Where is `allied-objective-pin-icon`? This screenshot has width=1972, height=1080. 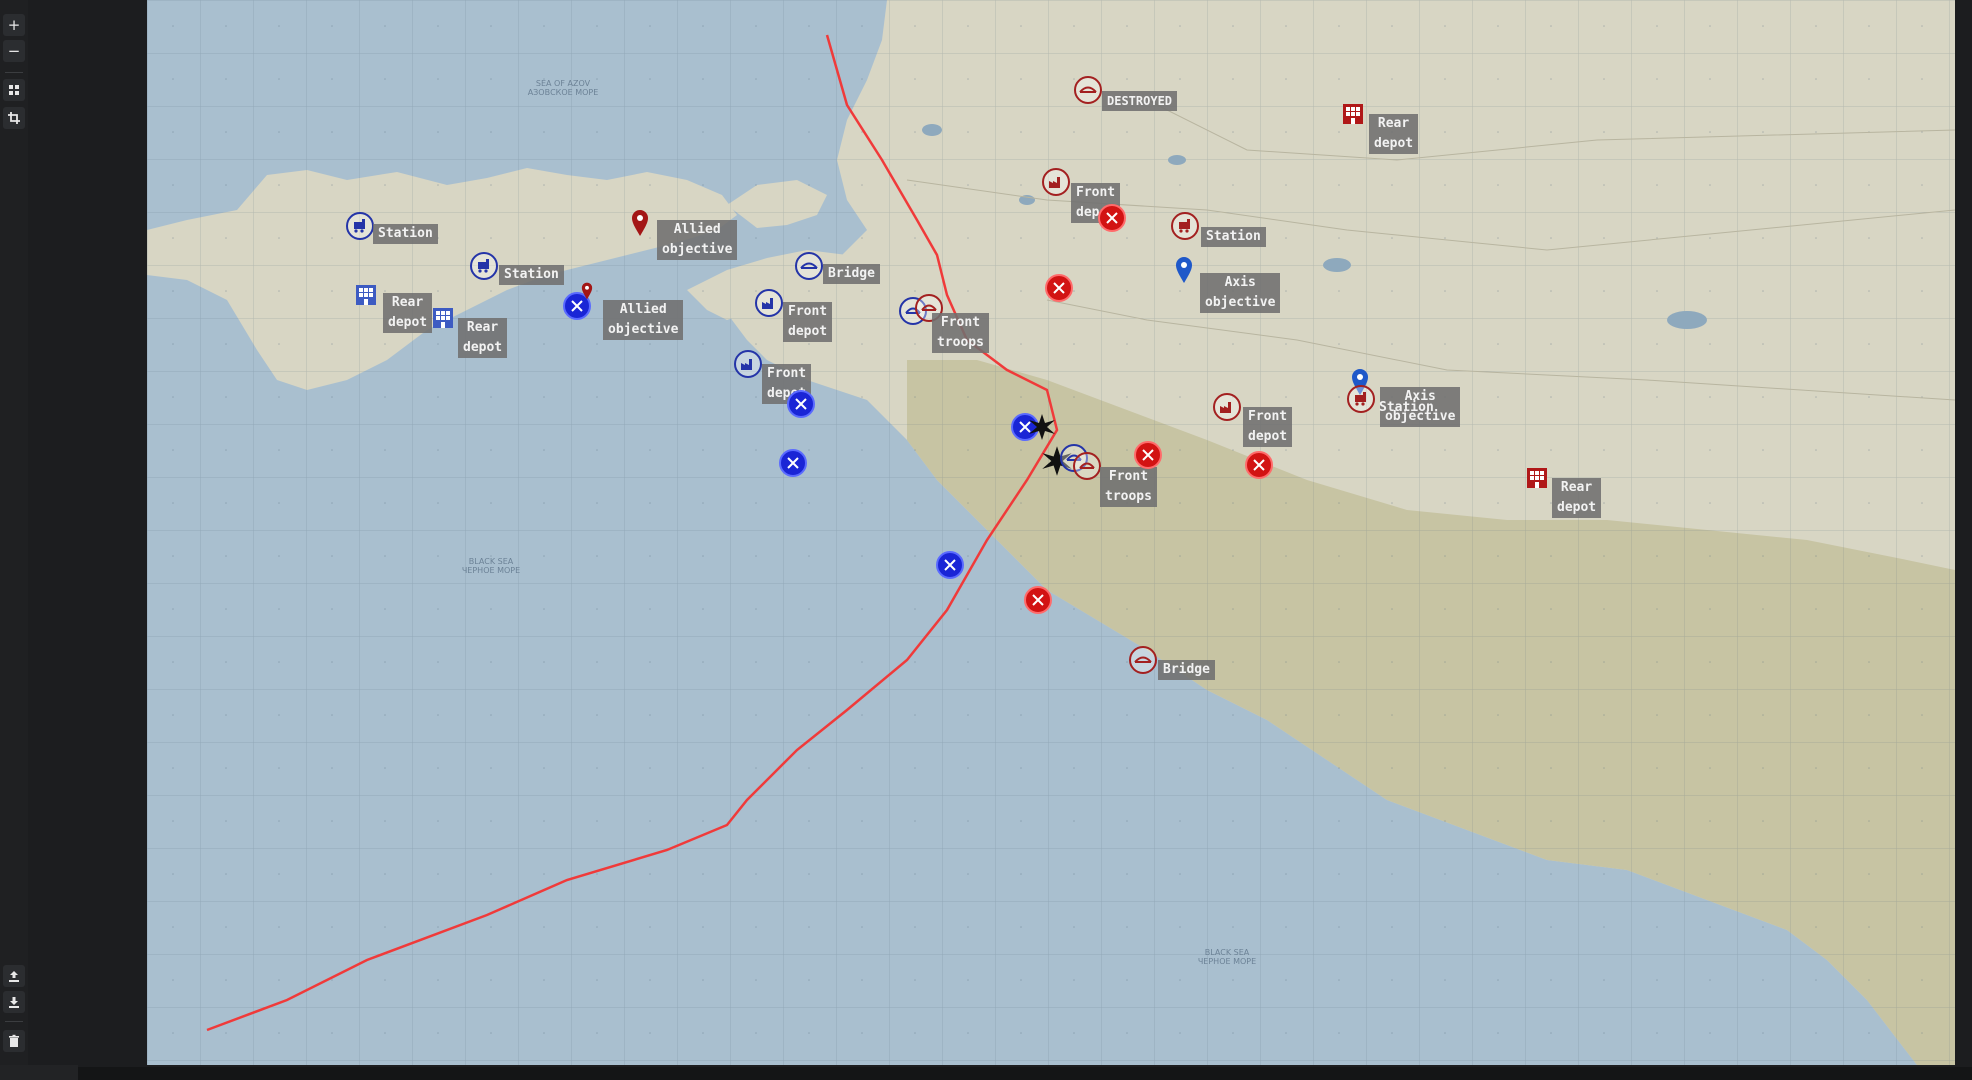
allied-objective-pin-icon is located at coordinates (640, 223).